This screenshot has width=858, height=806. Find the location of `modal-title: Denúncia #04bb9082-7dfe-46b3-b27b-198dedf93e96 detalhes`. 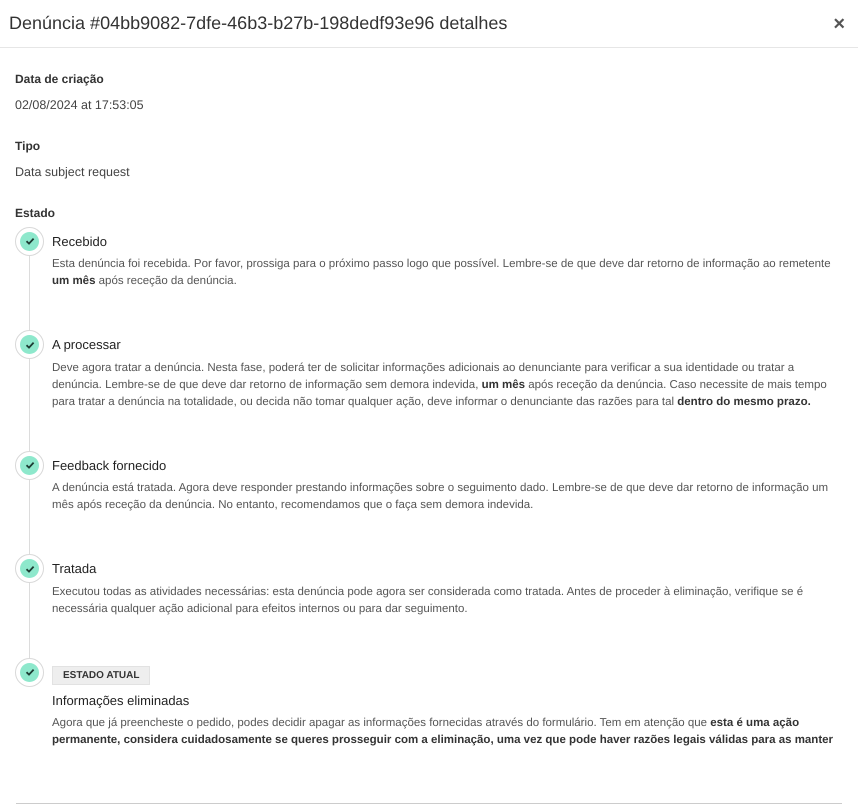

modal-title: Denúncia #04bb9082-7dfe-46b3-b27b-198dedf93e96 detalhes is located at coordinates (258, 23).